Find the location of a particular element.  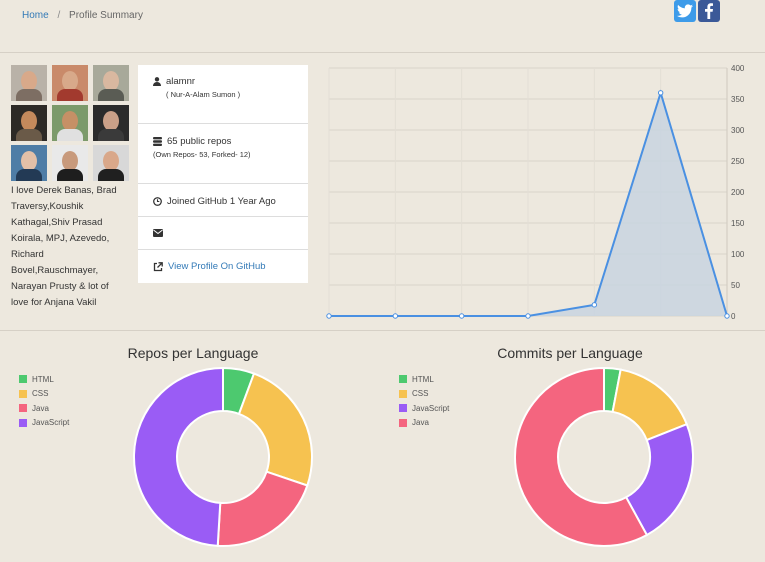

clock-icon is located at coordinates (157, 201).